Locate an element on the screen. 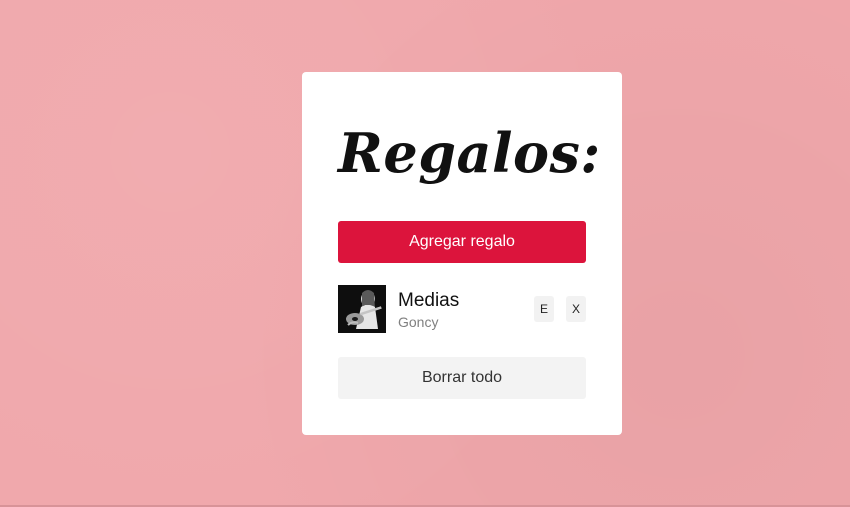 This screenshot has height=507, width=850. gift-name: Medias is located at coordinates (429, 300).